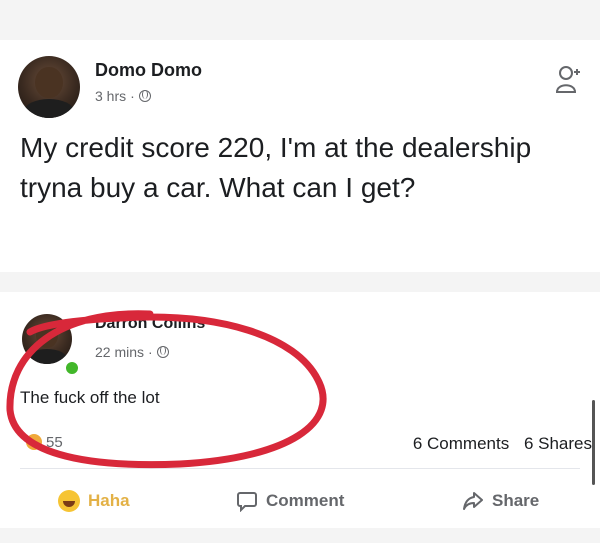 Image resolution: width=600 pixels, height=543 pixels. I want to click on post-author-avatar, so click(49, 87).